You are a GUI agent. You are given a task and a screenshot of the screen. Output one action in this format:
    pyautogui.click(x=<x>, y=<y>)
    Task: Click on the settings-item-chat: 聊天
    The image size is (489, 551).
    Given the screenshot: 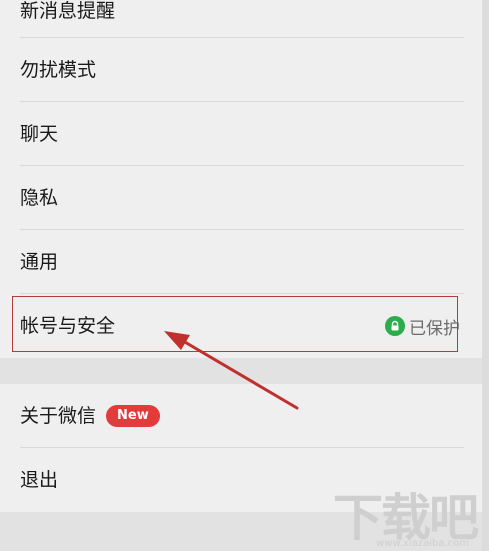 What is the action you would take?
    pyautogui.click(x=241, y=134)
    